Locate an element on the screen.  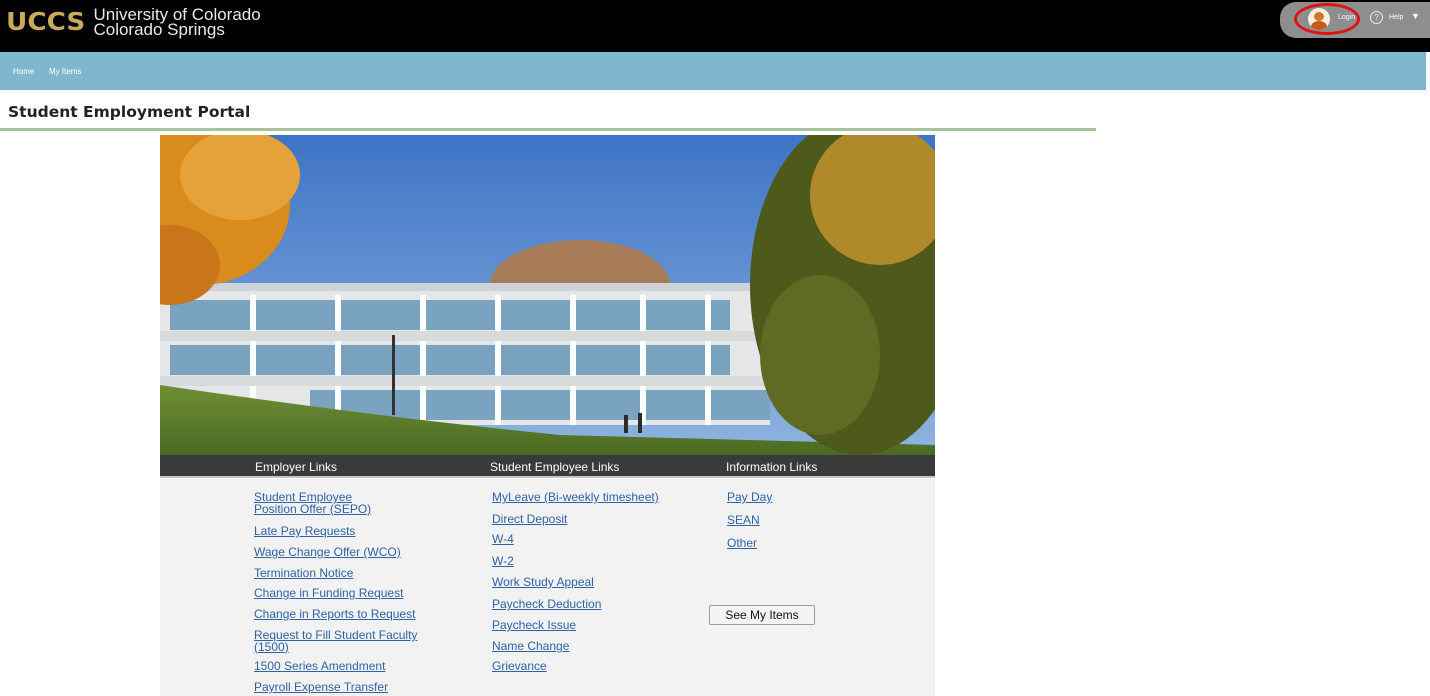
link-1500-series-amendment: 1500 Series Amendment is located at coordinates (319, 666).